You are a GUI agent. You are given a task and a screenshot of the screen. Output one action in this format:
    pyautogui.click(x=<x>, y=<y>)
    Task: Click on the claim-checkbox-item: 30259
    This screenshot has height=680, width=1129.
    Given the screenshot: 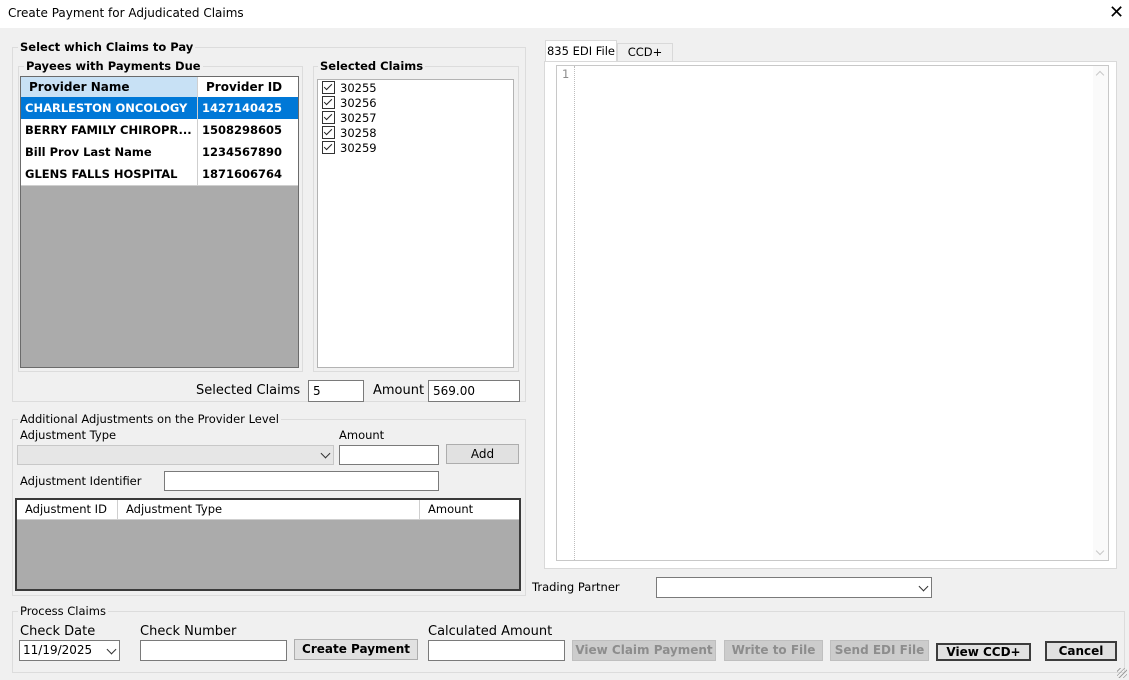 What is the action you would take?
    pyautogui.click(x=349, y=148)
    